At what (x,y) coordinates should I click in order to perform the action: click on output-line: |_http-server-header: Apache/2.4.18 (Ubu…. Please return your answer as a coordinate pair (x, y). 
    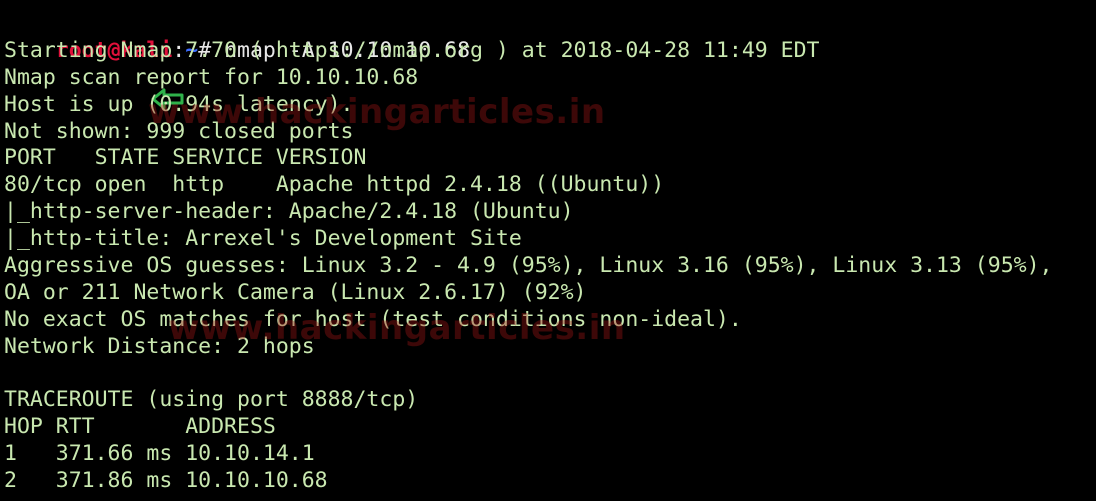
    Looking at the image, I should click on (289, 212).